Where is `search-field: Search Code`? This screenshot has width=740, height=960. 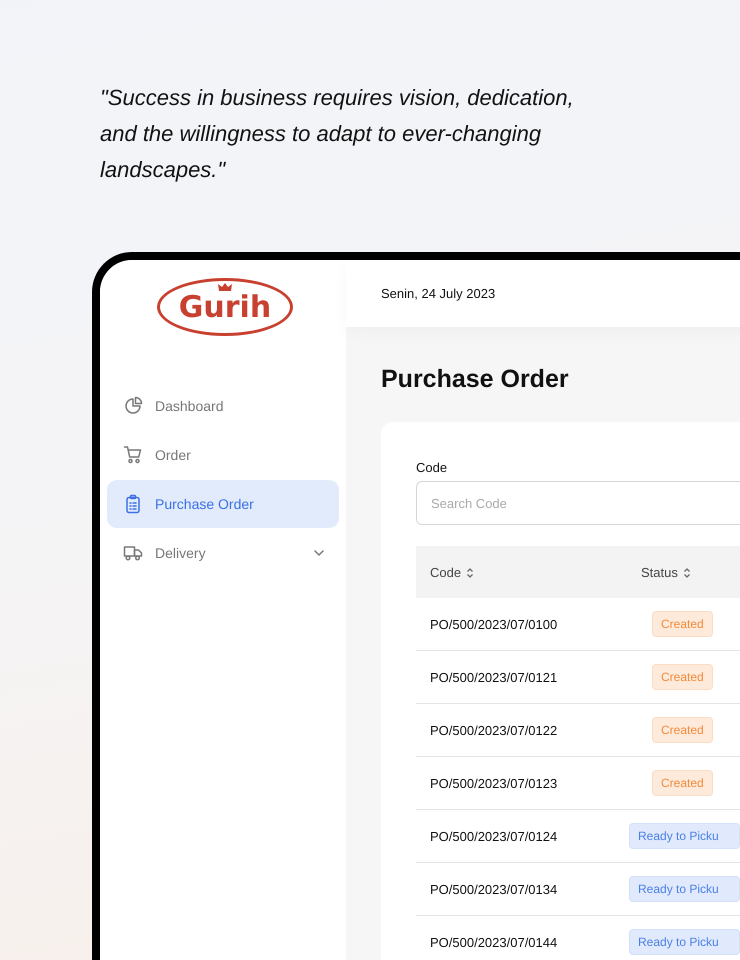
search-field: Search Code is located at coordinates (578, 503).